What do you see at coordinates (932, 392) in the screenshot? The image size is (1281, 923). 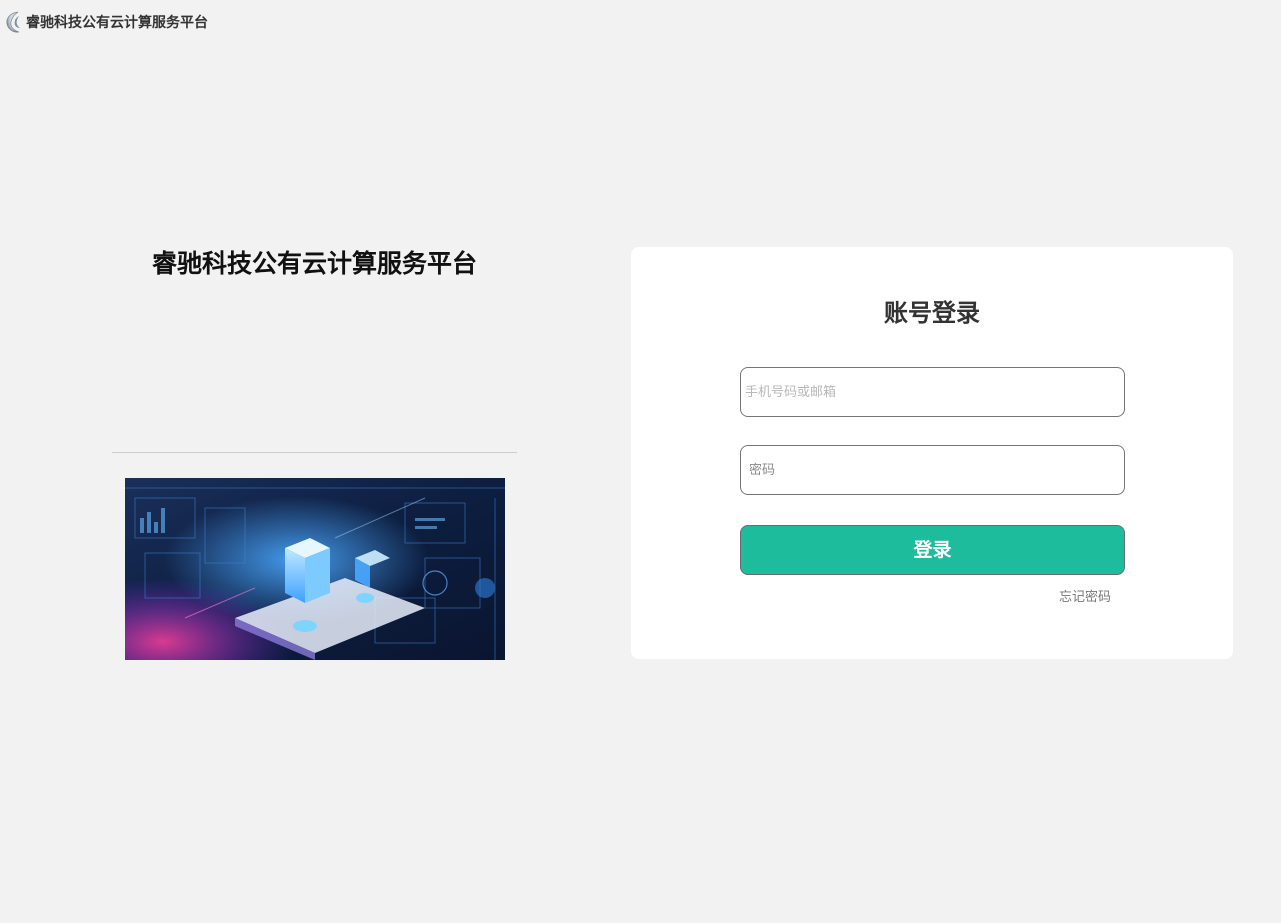 I see `username-input` at bounding box center [932, 392].